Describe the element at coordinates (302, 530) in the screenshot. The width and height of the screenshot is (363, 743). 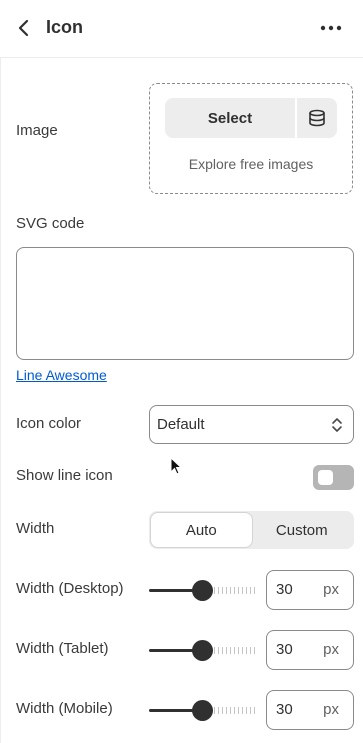
I see `width-option-custom: Custom` at that location.